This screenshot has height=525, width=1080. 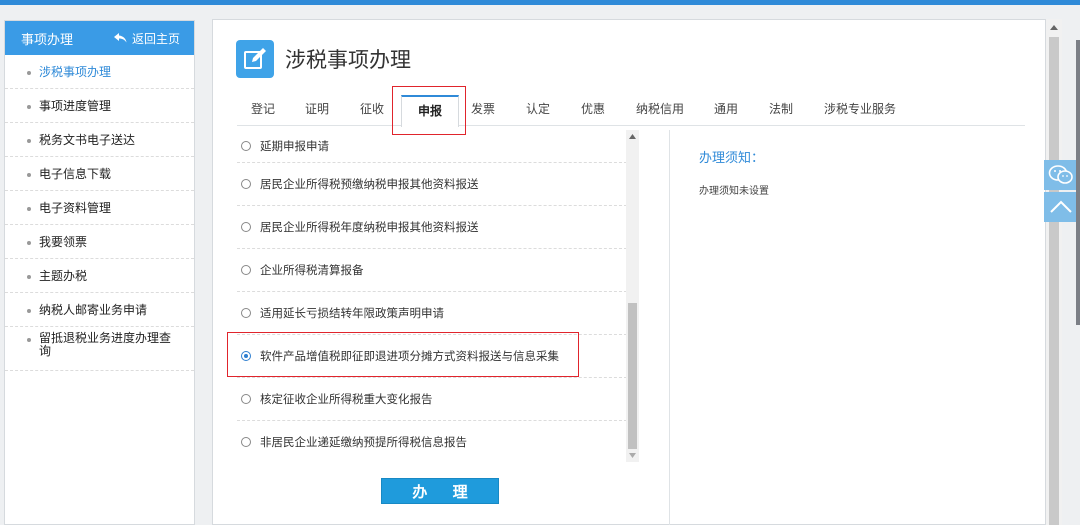 I want to click on tab-bar: 登记 证明 征收 申报 发票 认定 优惠 纳税信用 通用 法制 涉税专业服务, so click(x=631, y=111).